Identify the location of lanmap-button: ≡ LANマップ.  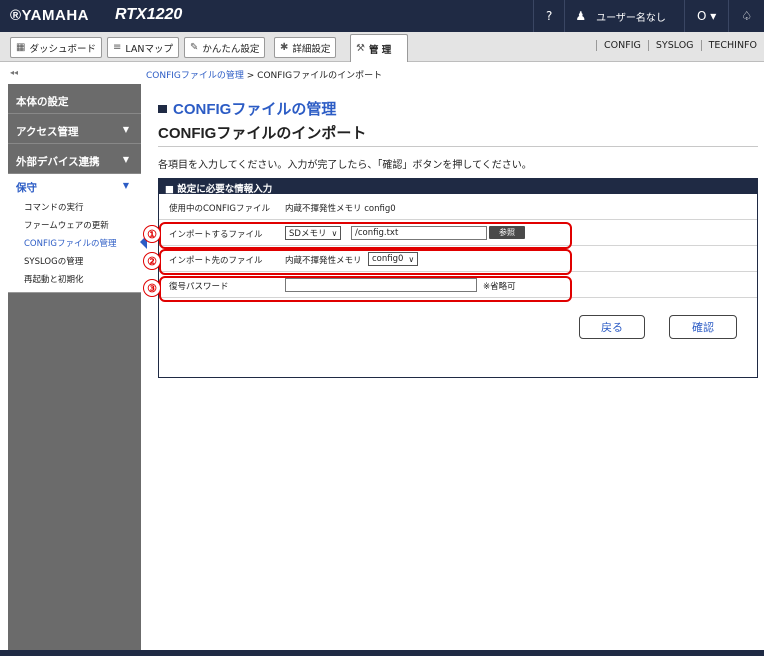
(143, 47).